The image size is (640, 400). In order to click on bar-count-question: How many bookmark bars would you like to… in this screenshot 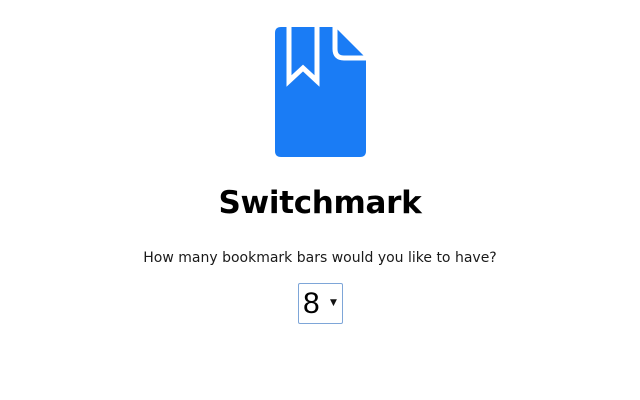, I will do `click(320, 258)`.